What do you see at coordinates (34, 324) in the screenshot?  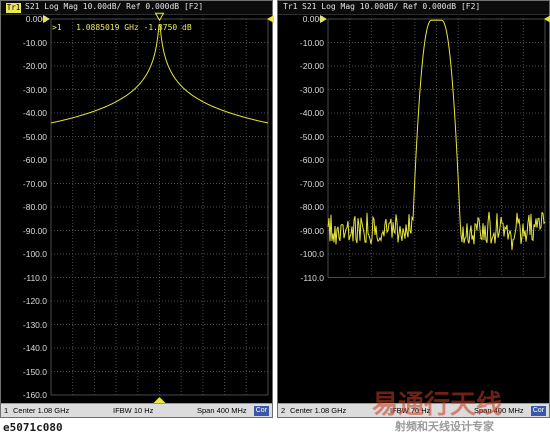 I see `y-tick-label: -130.0` at bounding box center [34, 324].